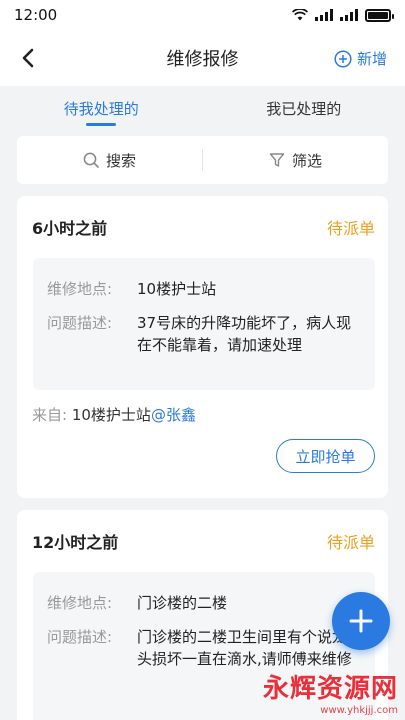 This screenshot has height=720, width=405. Describe the element at coordinates (359, 710) in the screenshot. I see `watermark-url: www.yhkjjj.com` at that location.